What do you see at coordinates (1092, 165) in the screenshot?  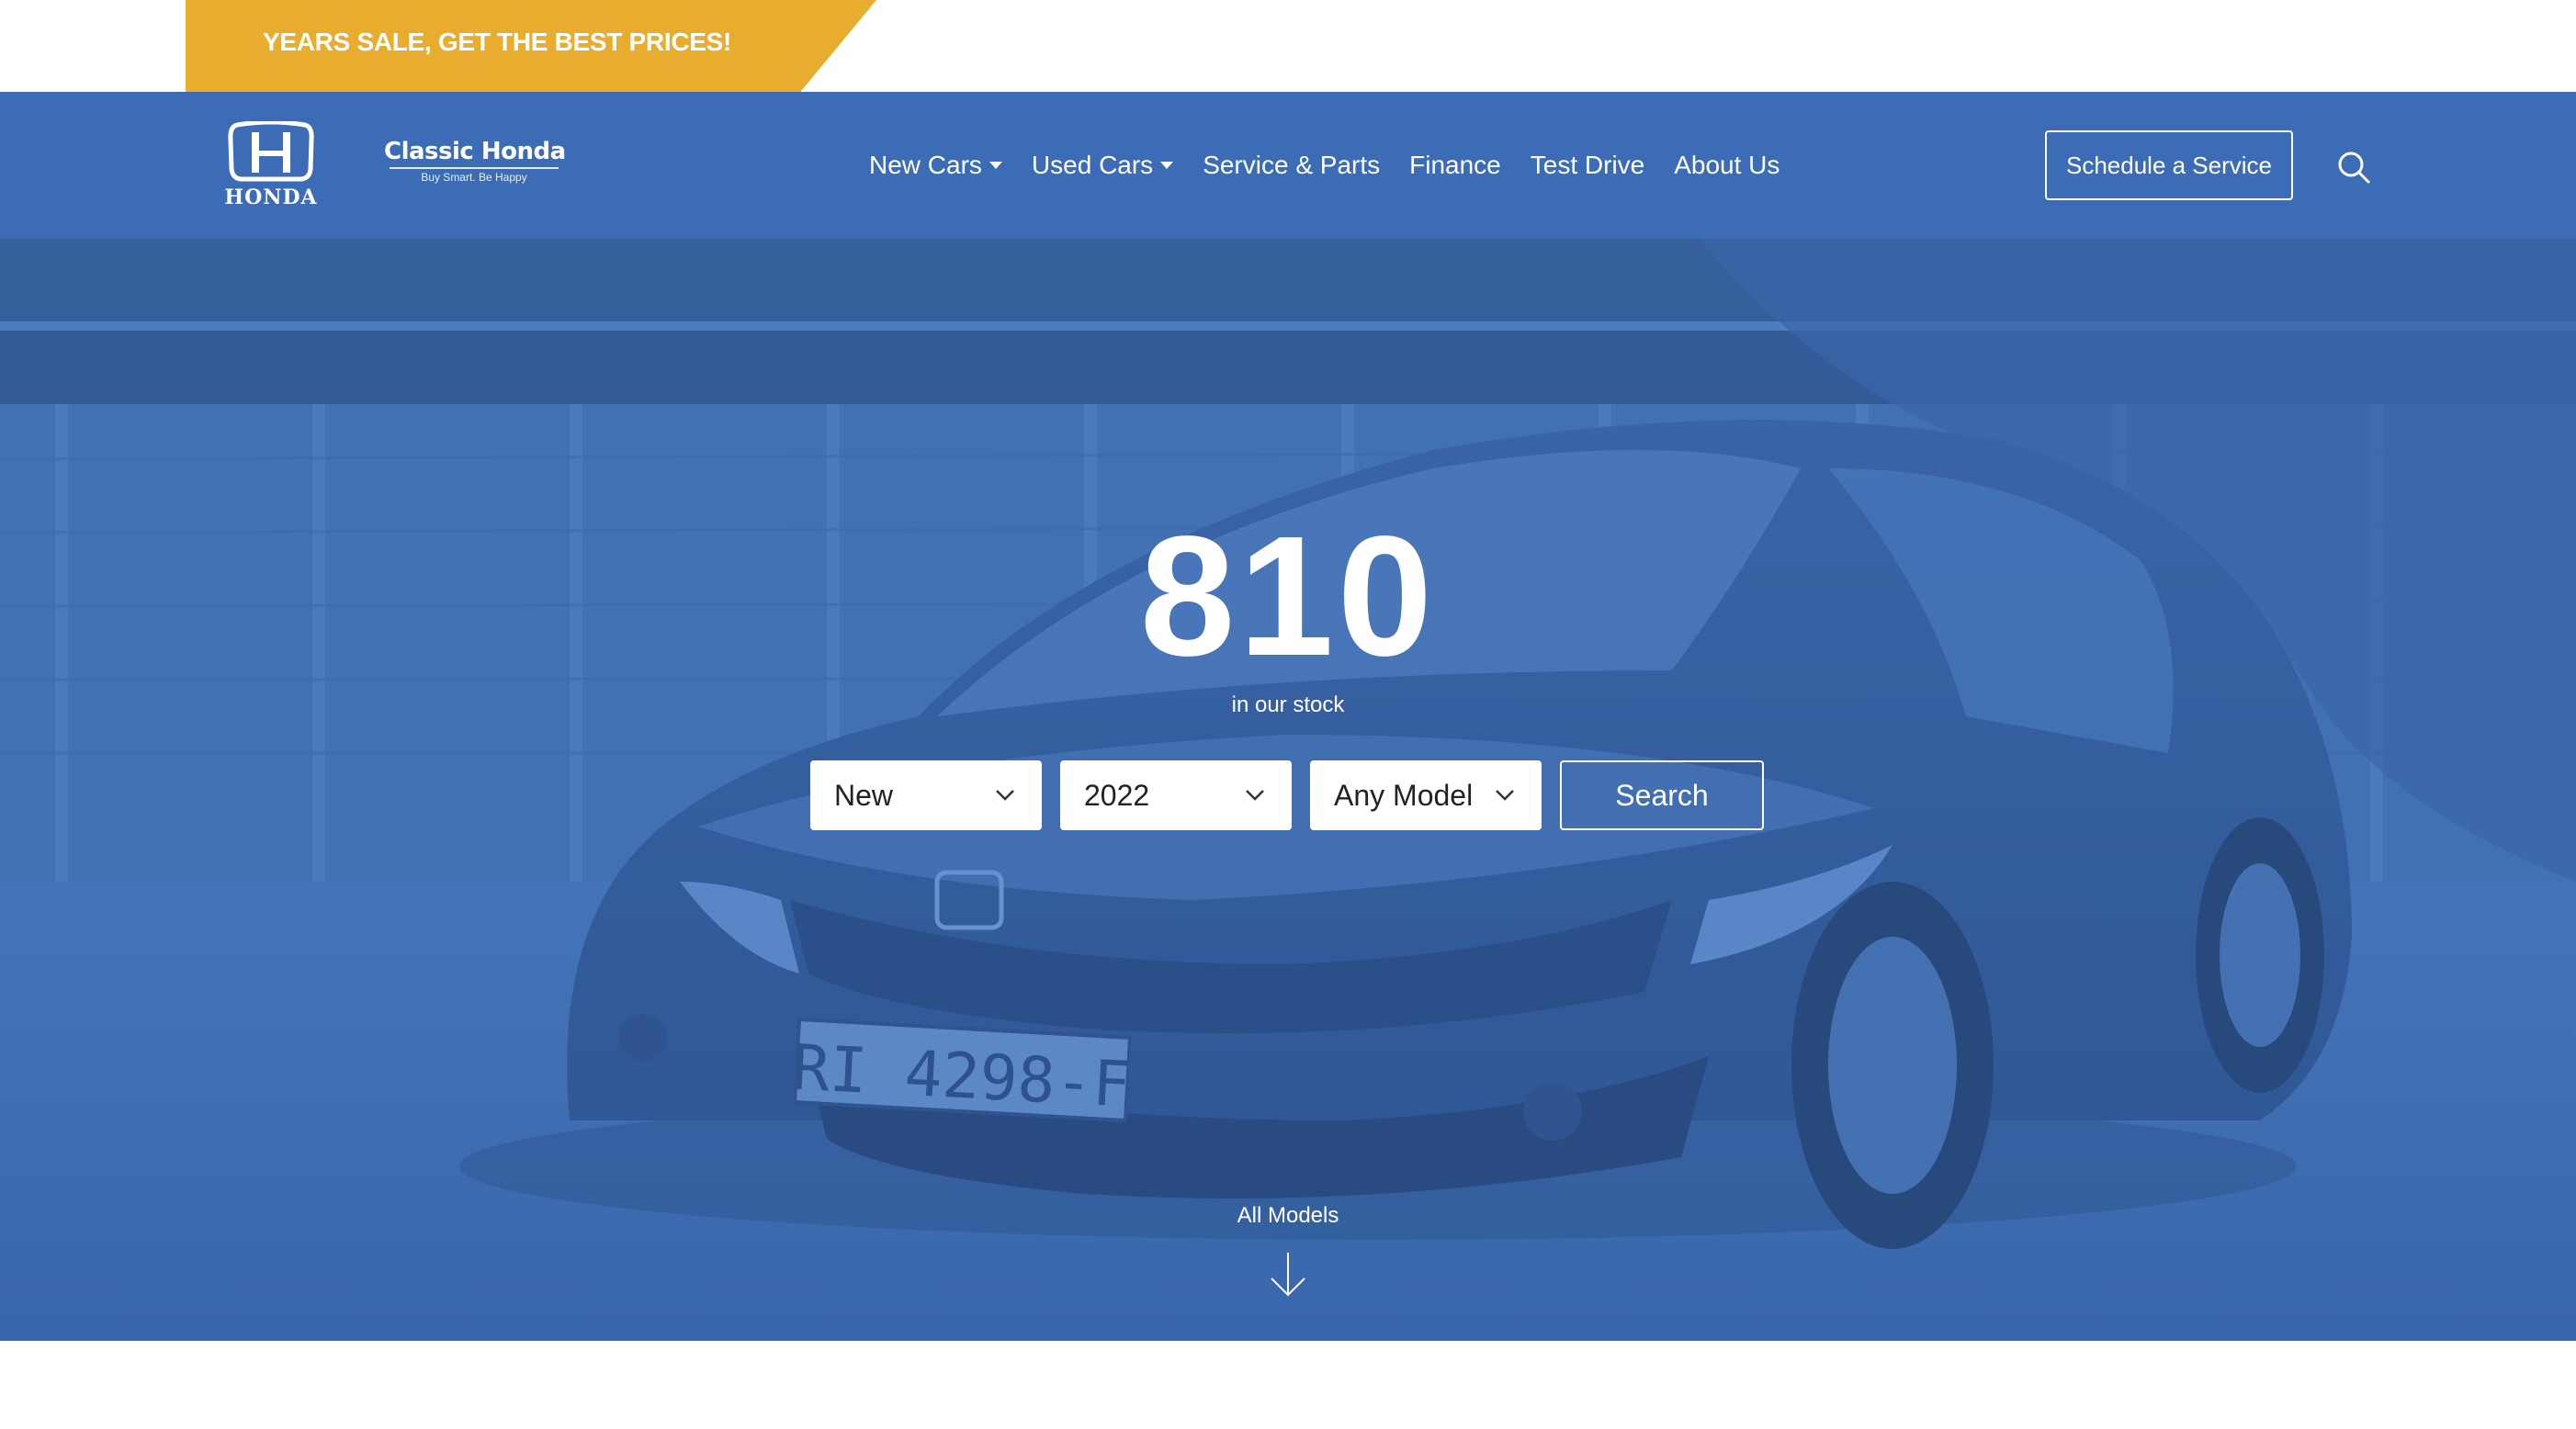 I see `nav-item-label: Used Cars` at bounding box center [1092, 165].